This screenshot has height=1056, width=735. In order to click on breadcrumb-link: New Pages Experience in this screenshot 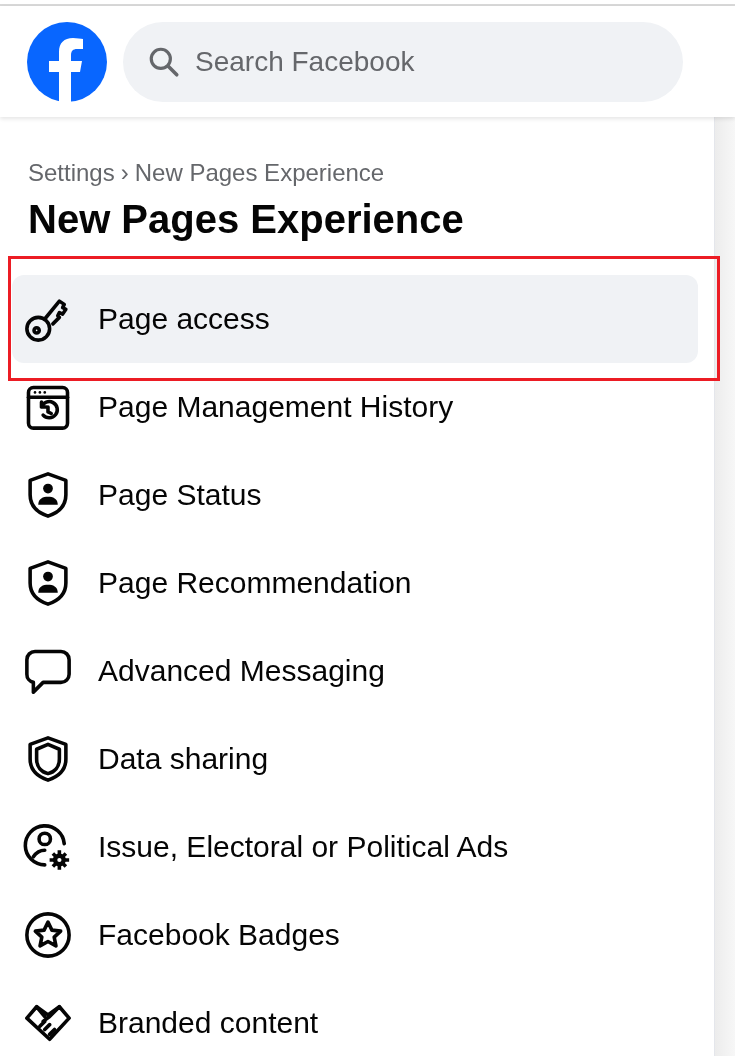, I will do `click(259, 173)`.